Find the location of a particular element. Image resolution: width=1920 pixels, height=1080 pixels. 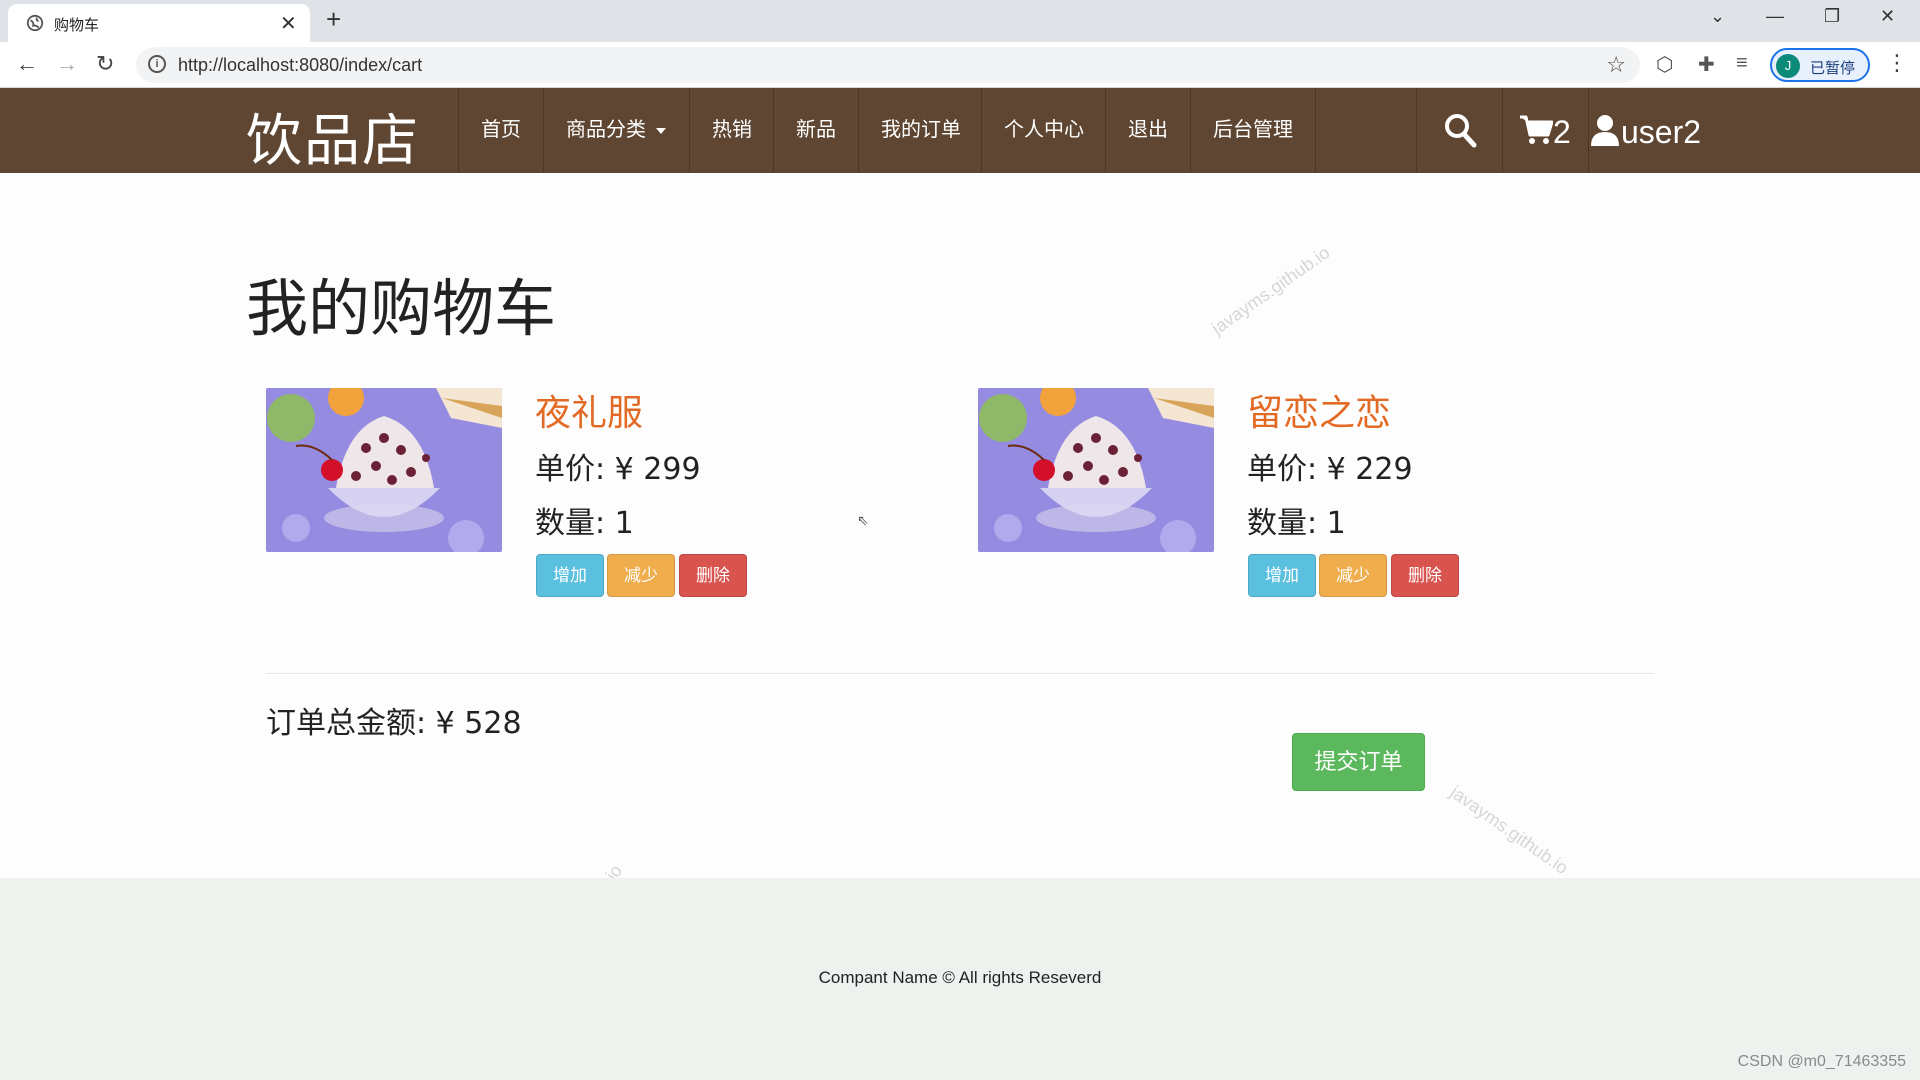

search-button is located at coordinates (1459, 130).